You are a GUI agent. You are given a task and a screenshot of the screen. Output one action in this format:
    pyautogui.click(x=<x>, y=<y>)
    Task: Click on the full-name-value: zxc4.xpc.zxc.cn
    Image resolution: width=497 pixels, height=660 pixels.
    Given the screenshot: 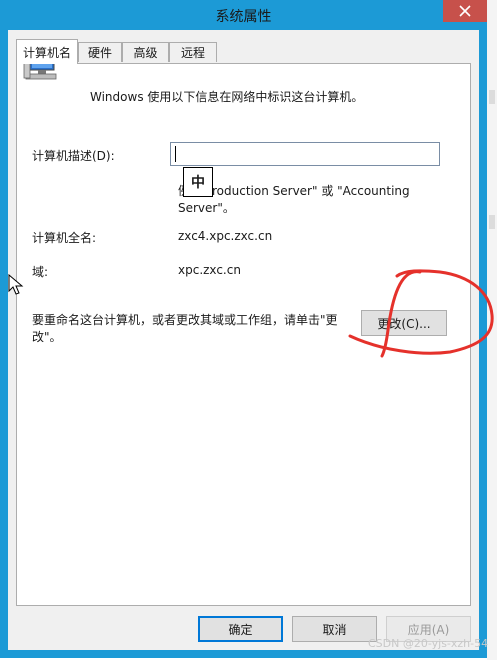 What is the action you would take?
    pyautogui.click(x=225, y=236)
    